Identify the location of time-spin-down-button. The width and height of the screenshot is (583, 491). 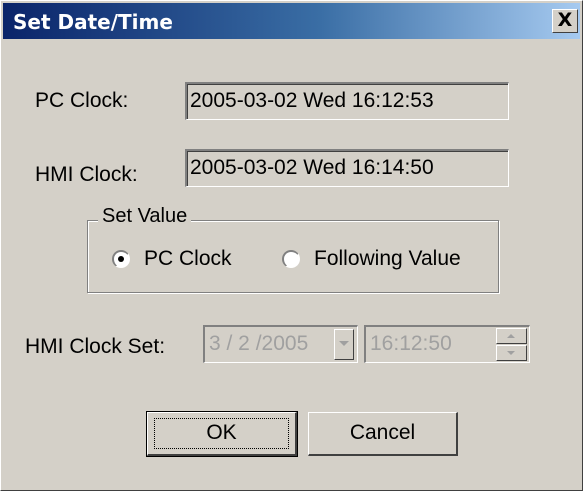
(511, 353).